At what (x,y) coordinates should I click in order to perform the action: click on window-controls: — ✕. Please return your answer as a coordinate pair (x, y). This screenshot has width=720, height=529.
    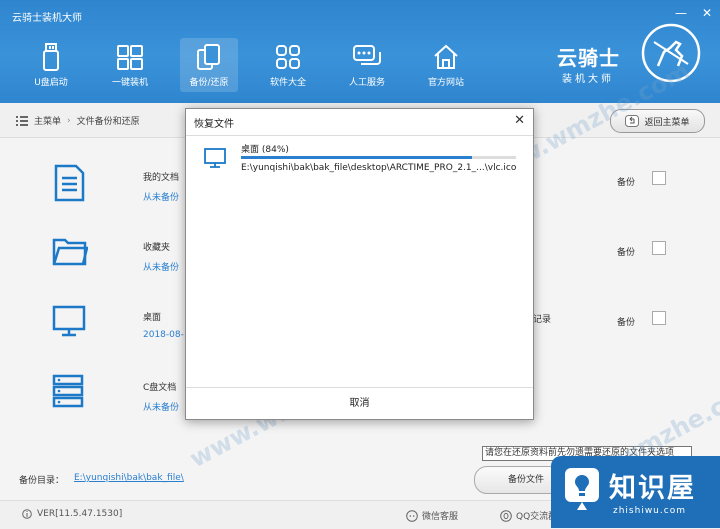
    Looking at the image, I should click on (694, 13).